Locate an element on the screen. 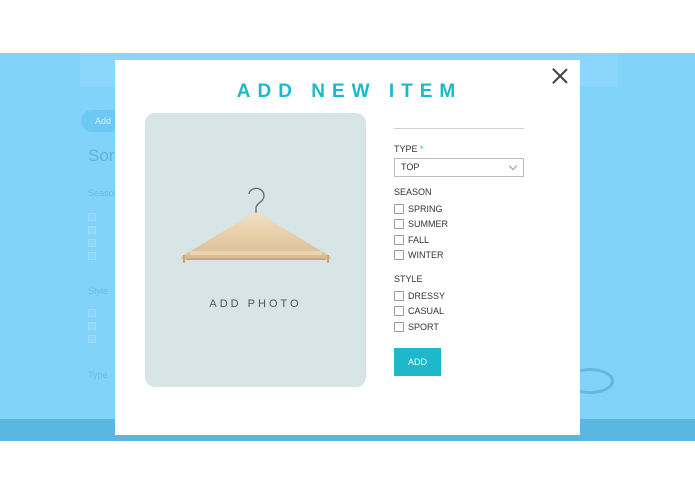  bg-label-type: Type is located at coordinates (98, 375).